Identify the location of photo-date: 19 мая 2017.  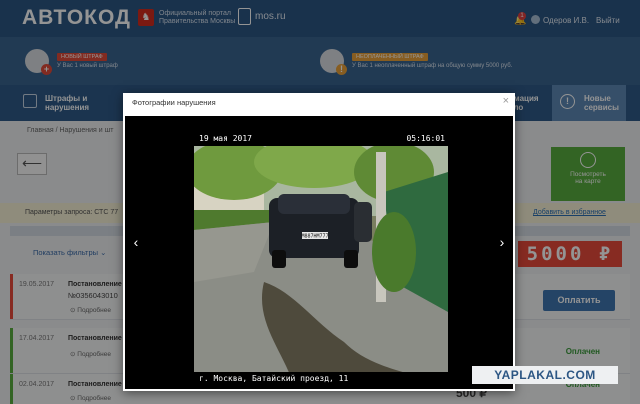
(225, 138).